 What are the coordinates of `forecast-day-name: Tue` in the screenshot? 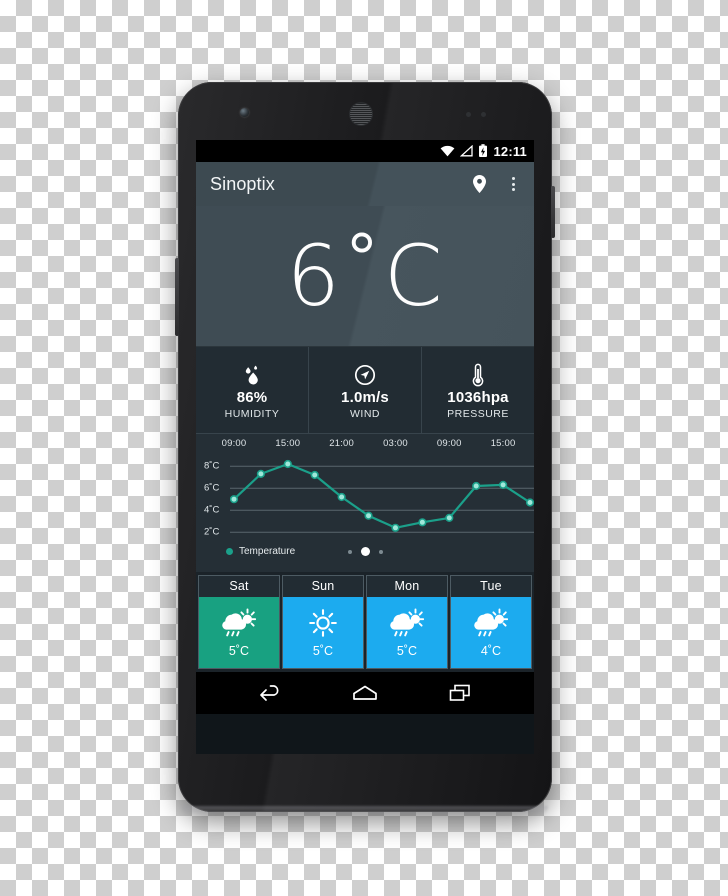 It's located at (491, 586).